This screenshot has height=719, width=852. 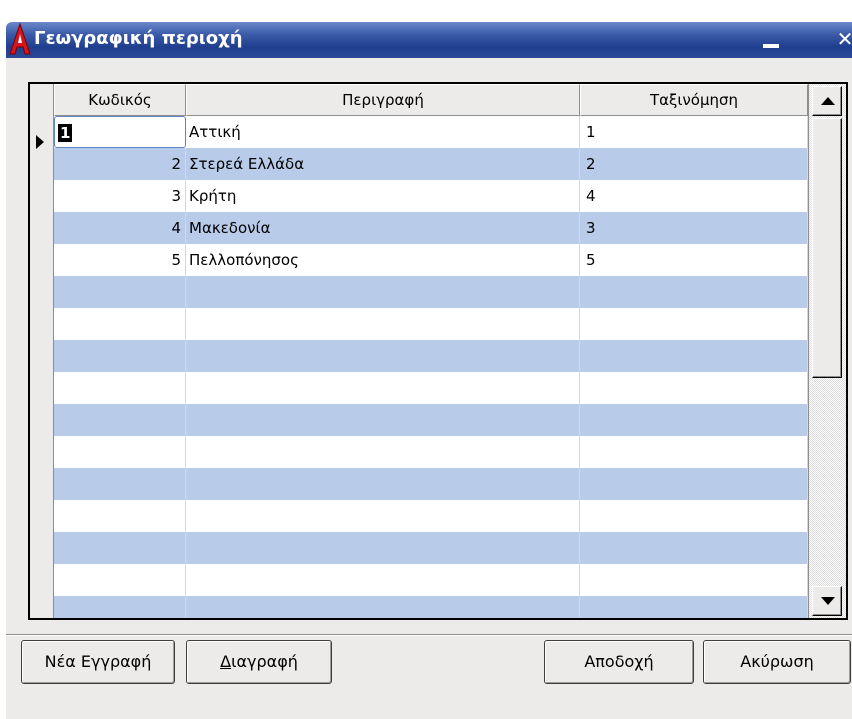 I want to click on cell-description: Πελλοπόνησος, so click(x=383, y=260).